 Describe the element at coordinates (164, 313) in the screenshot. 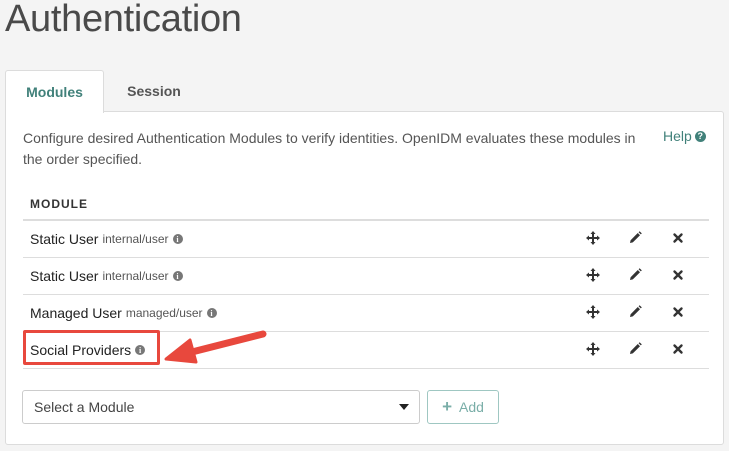

I see `module-path: managed/user` at that location.